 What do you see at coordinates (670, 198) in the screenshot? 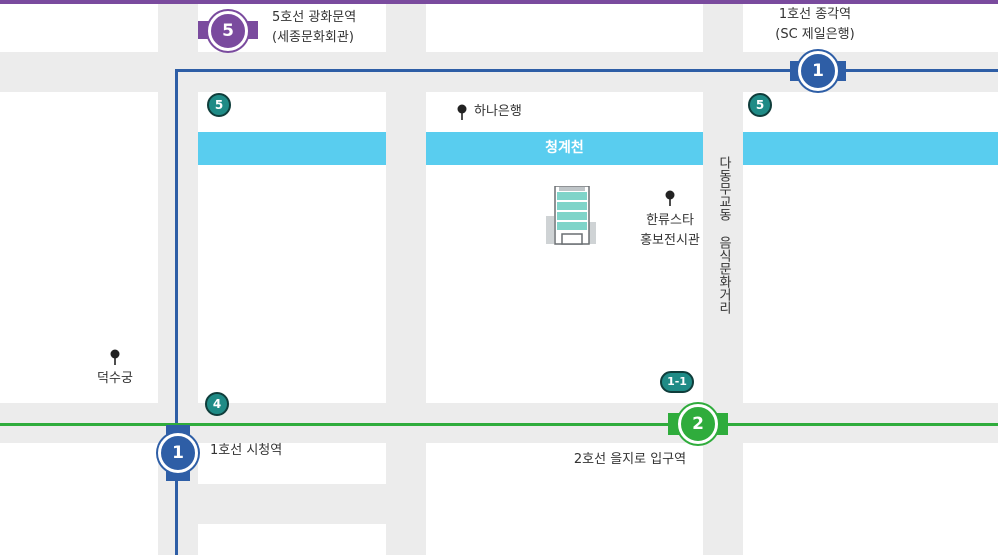
I see `hallyu-star-pin-icon` at bounding box center [670, 198].